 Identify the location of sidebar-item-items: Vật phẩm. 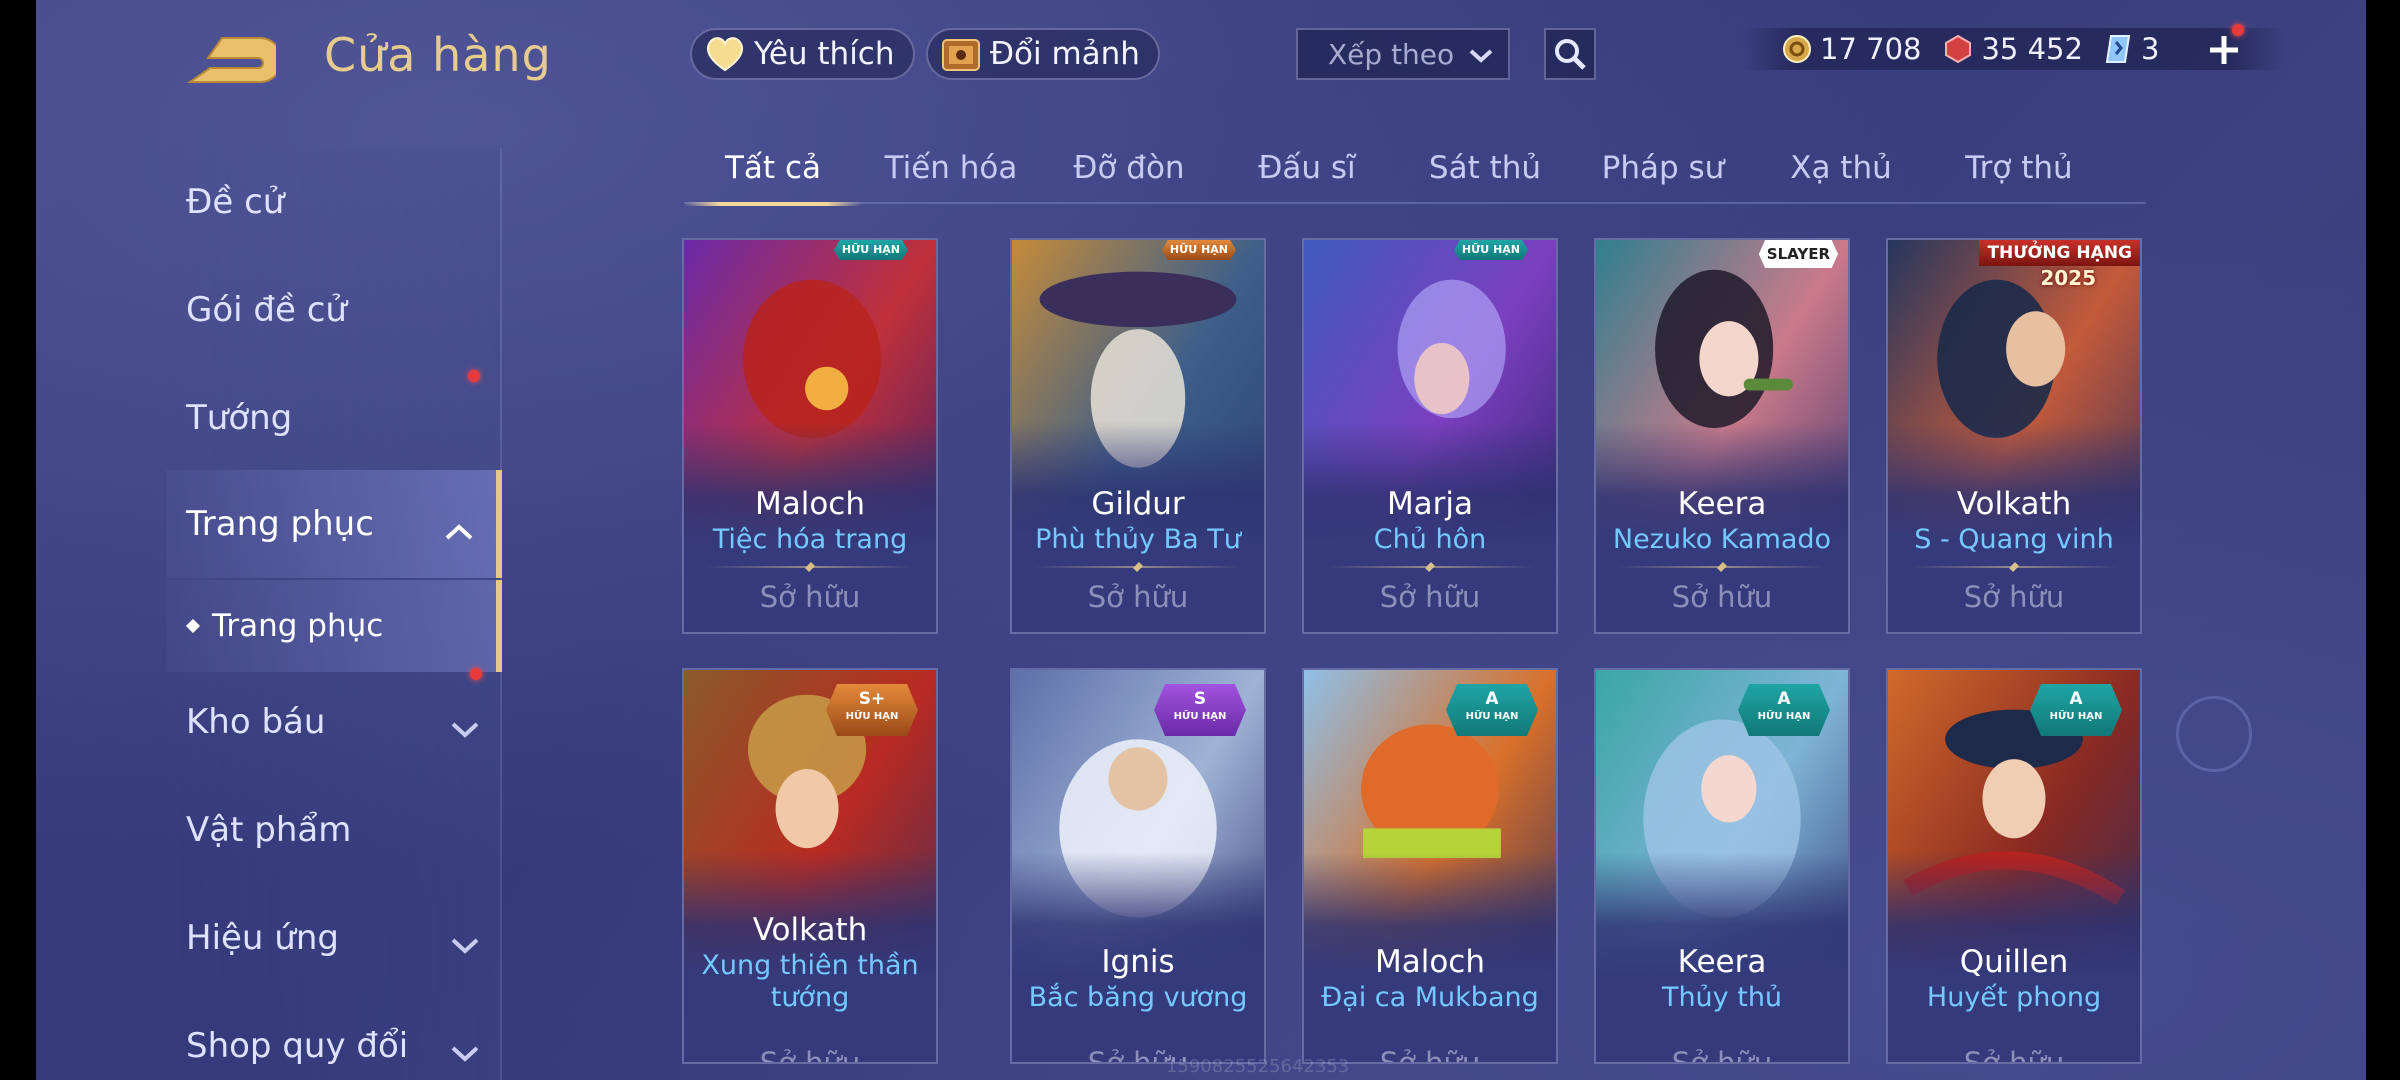
(334, 830).